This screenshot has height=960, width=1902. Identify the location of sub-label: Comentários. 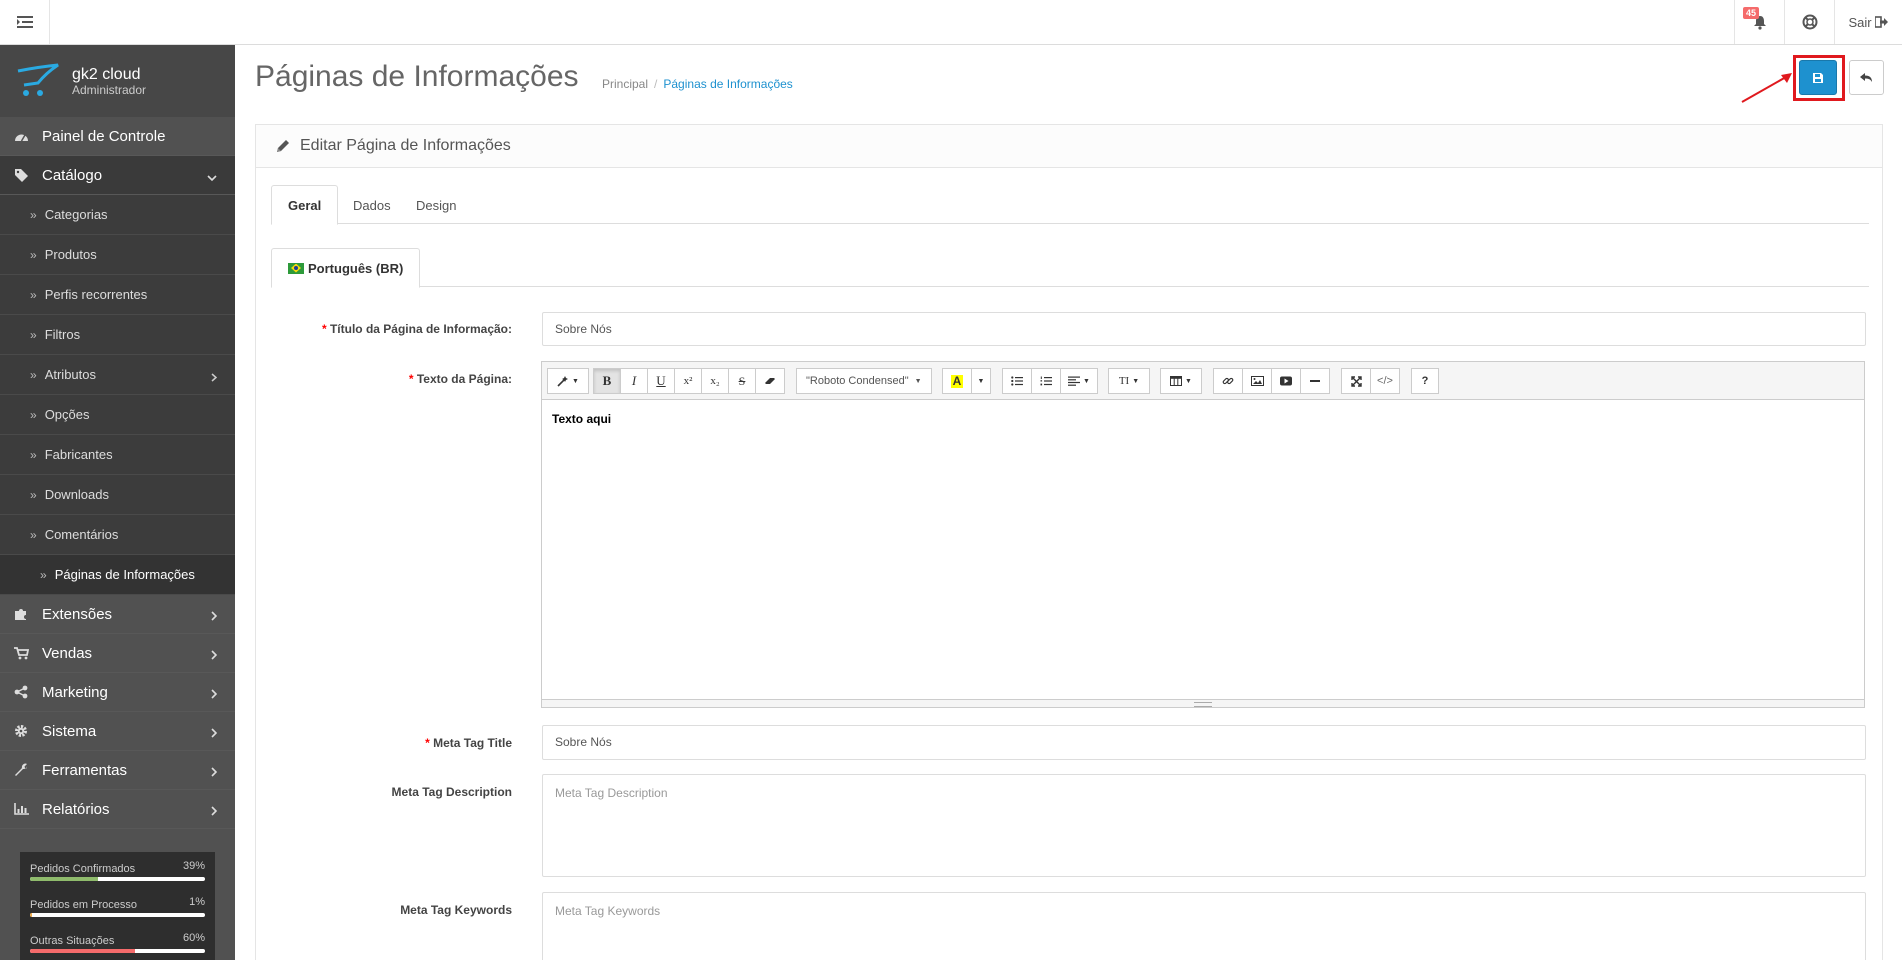
(81, 534).